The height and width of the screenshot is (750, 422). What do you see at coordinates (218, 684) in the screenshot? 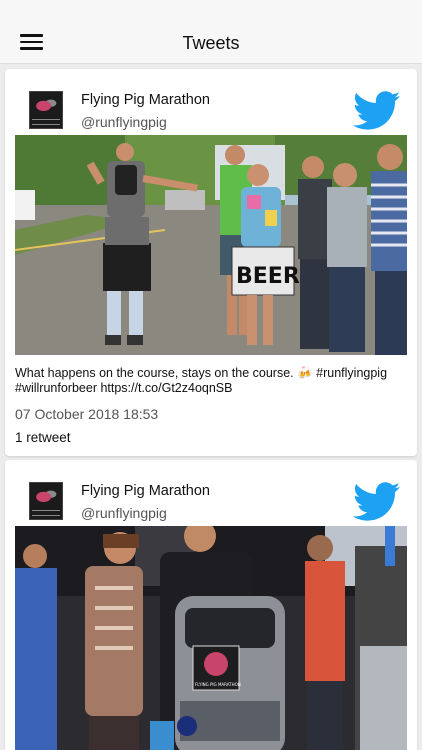
I see `backpack-logo-text: FLYING PIG MARATHON` at bounding box center [218, 684].